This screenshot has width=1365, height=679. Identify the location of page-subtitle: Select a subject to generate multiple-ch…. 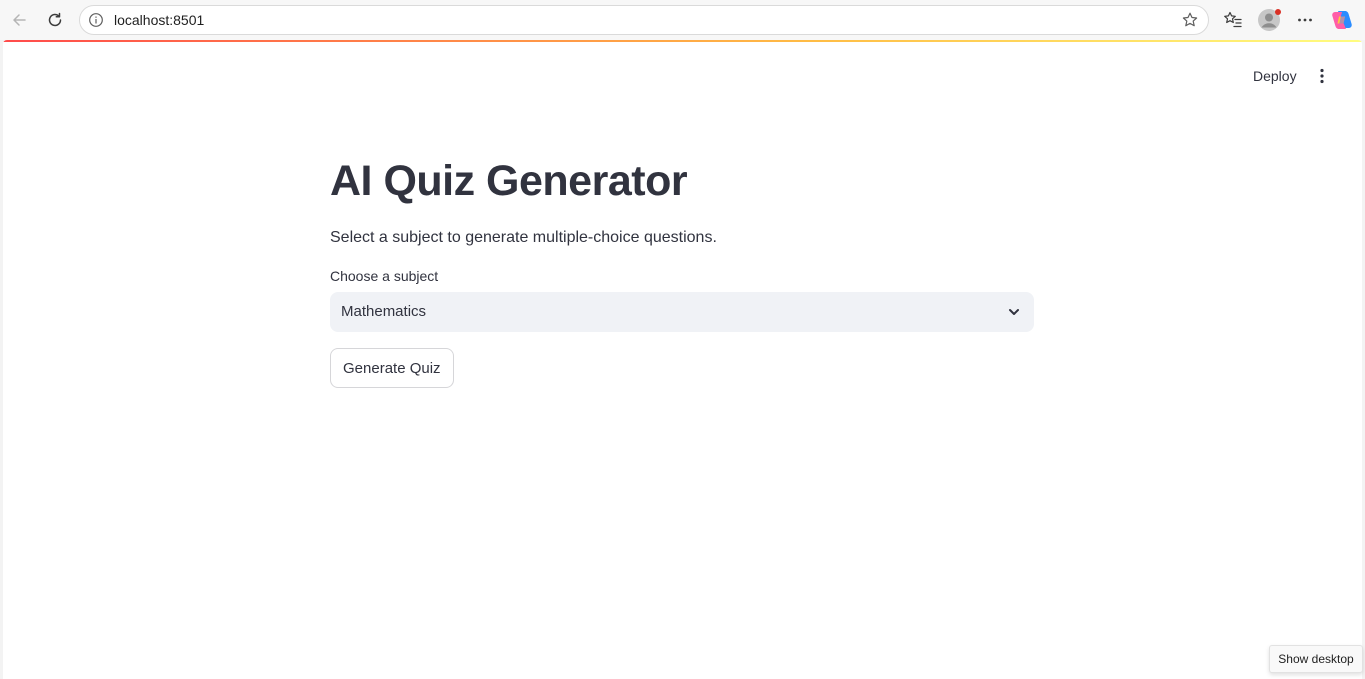
(523, 237).